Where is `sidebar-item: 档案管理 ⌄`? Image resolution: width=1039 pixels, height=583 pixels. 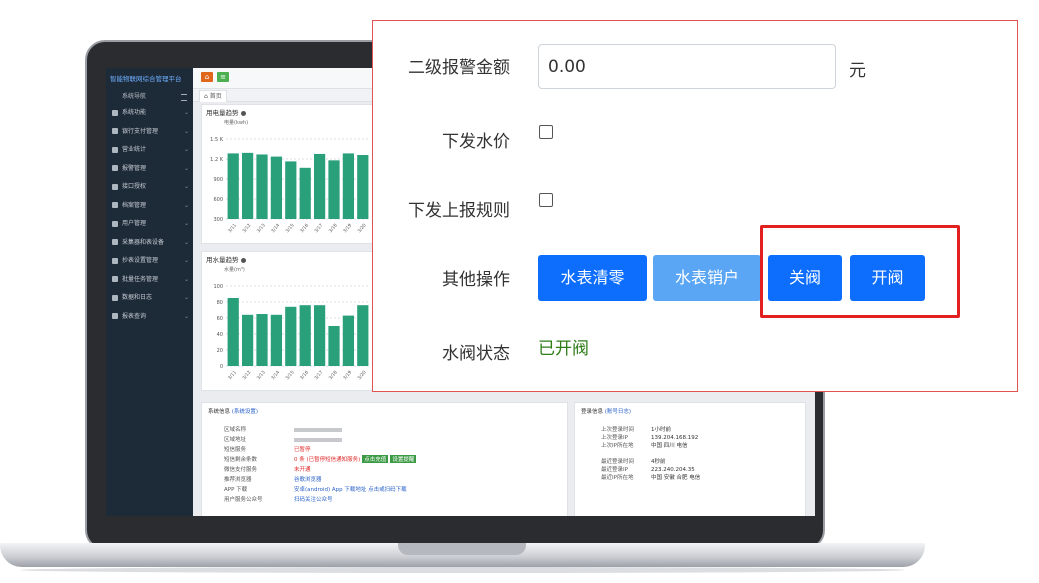
sidebar-item: 档案管理 ⌄ is located at coordinates (149, 206).